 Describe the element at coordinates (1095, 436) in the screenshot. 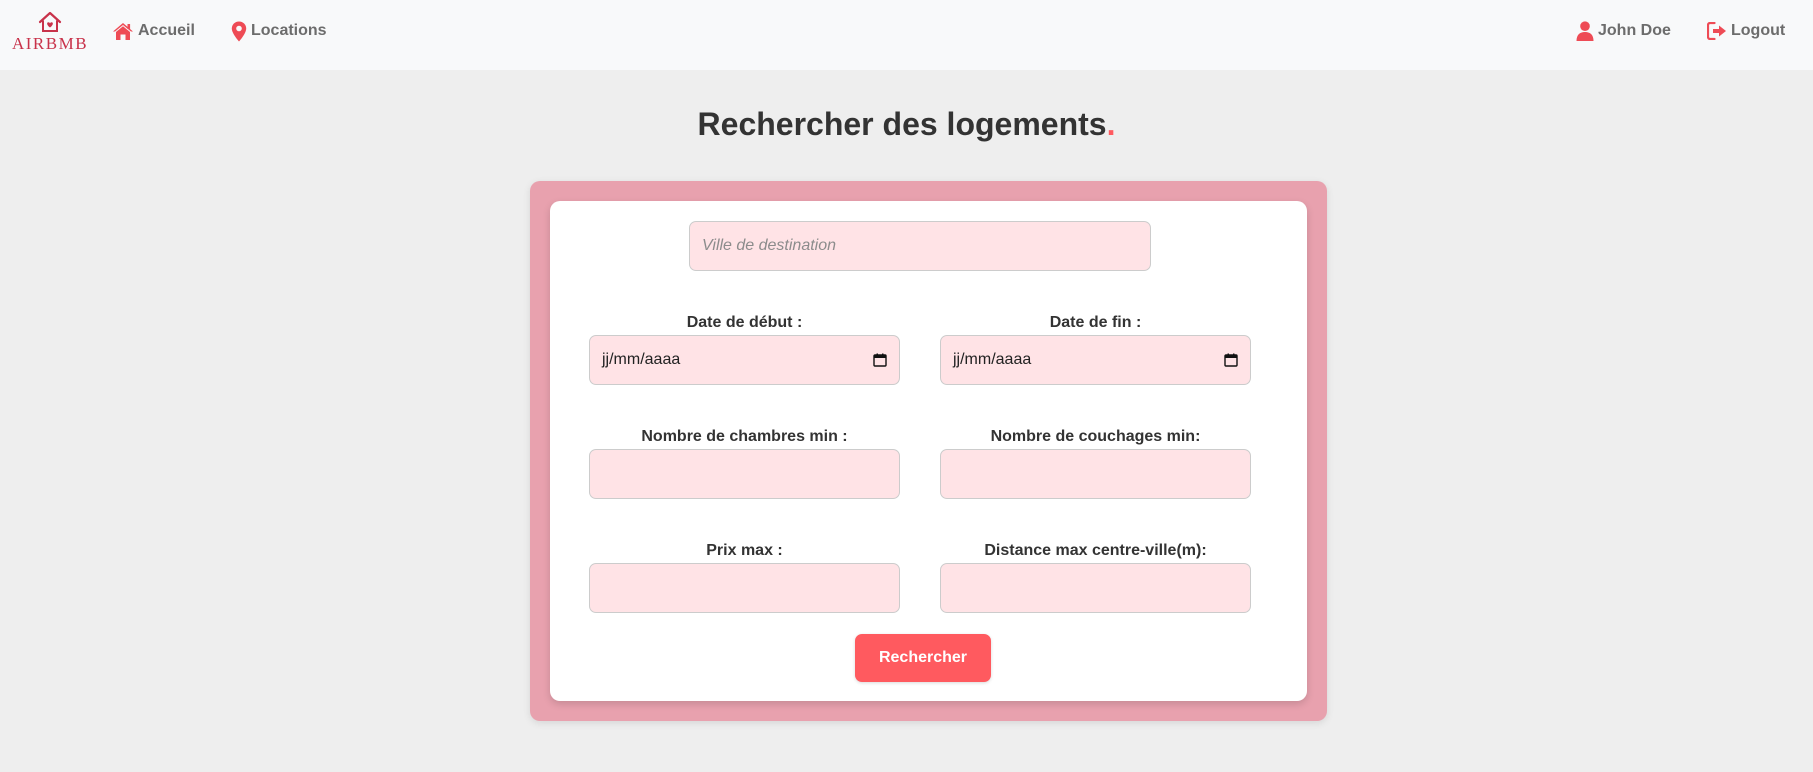

I see `min-beds-label: Nombre de couchages min:` at that location.